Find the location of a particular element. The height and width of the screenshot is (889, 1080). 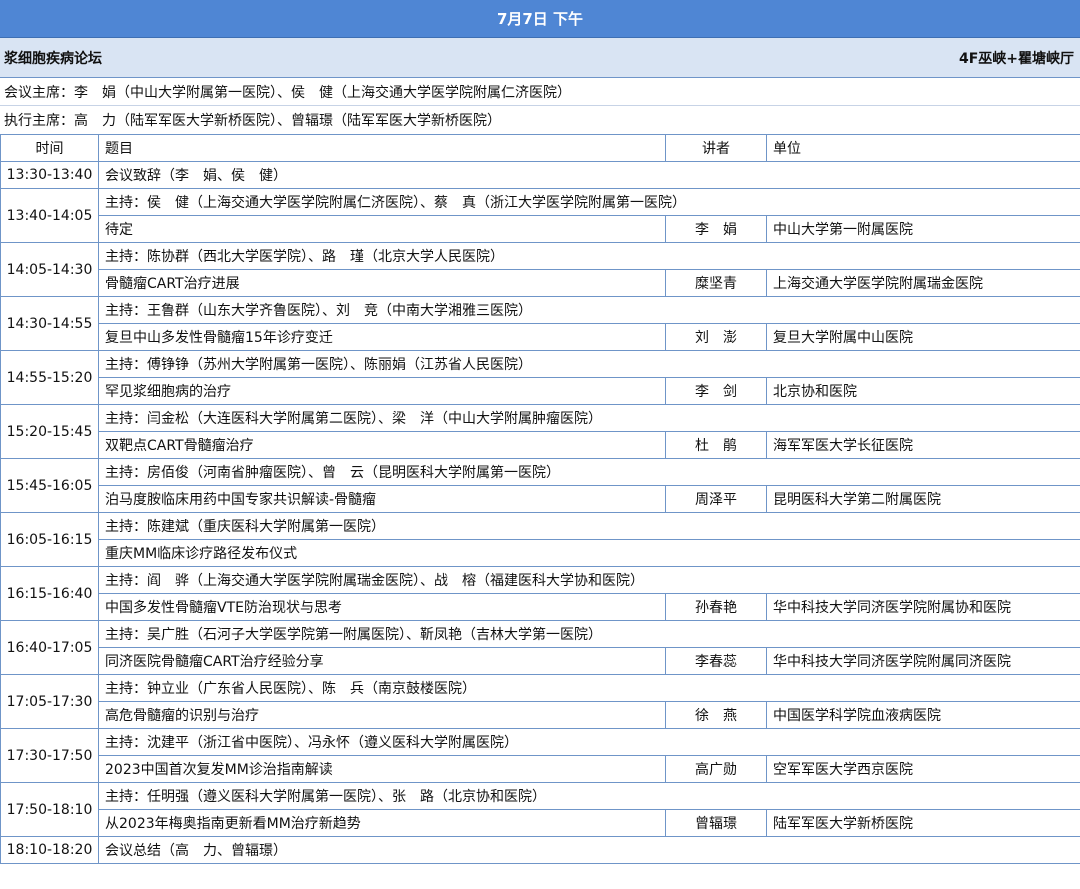

table-row: 从2023年梅奥指南更新看MM治疗新趋势 曾辐璟 陆军军医大学新桥医院 is located at coordinates (540, 823).